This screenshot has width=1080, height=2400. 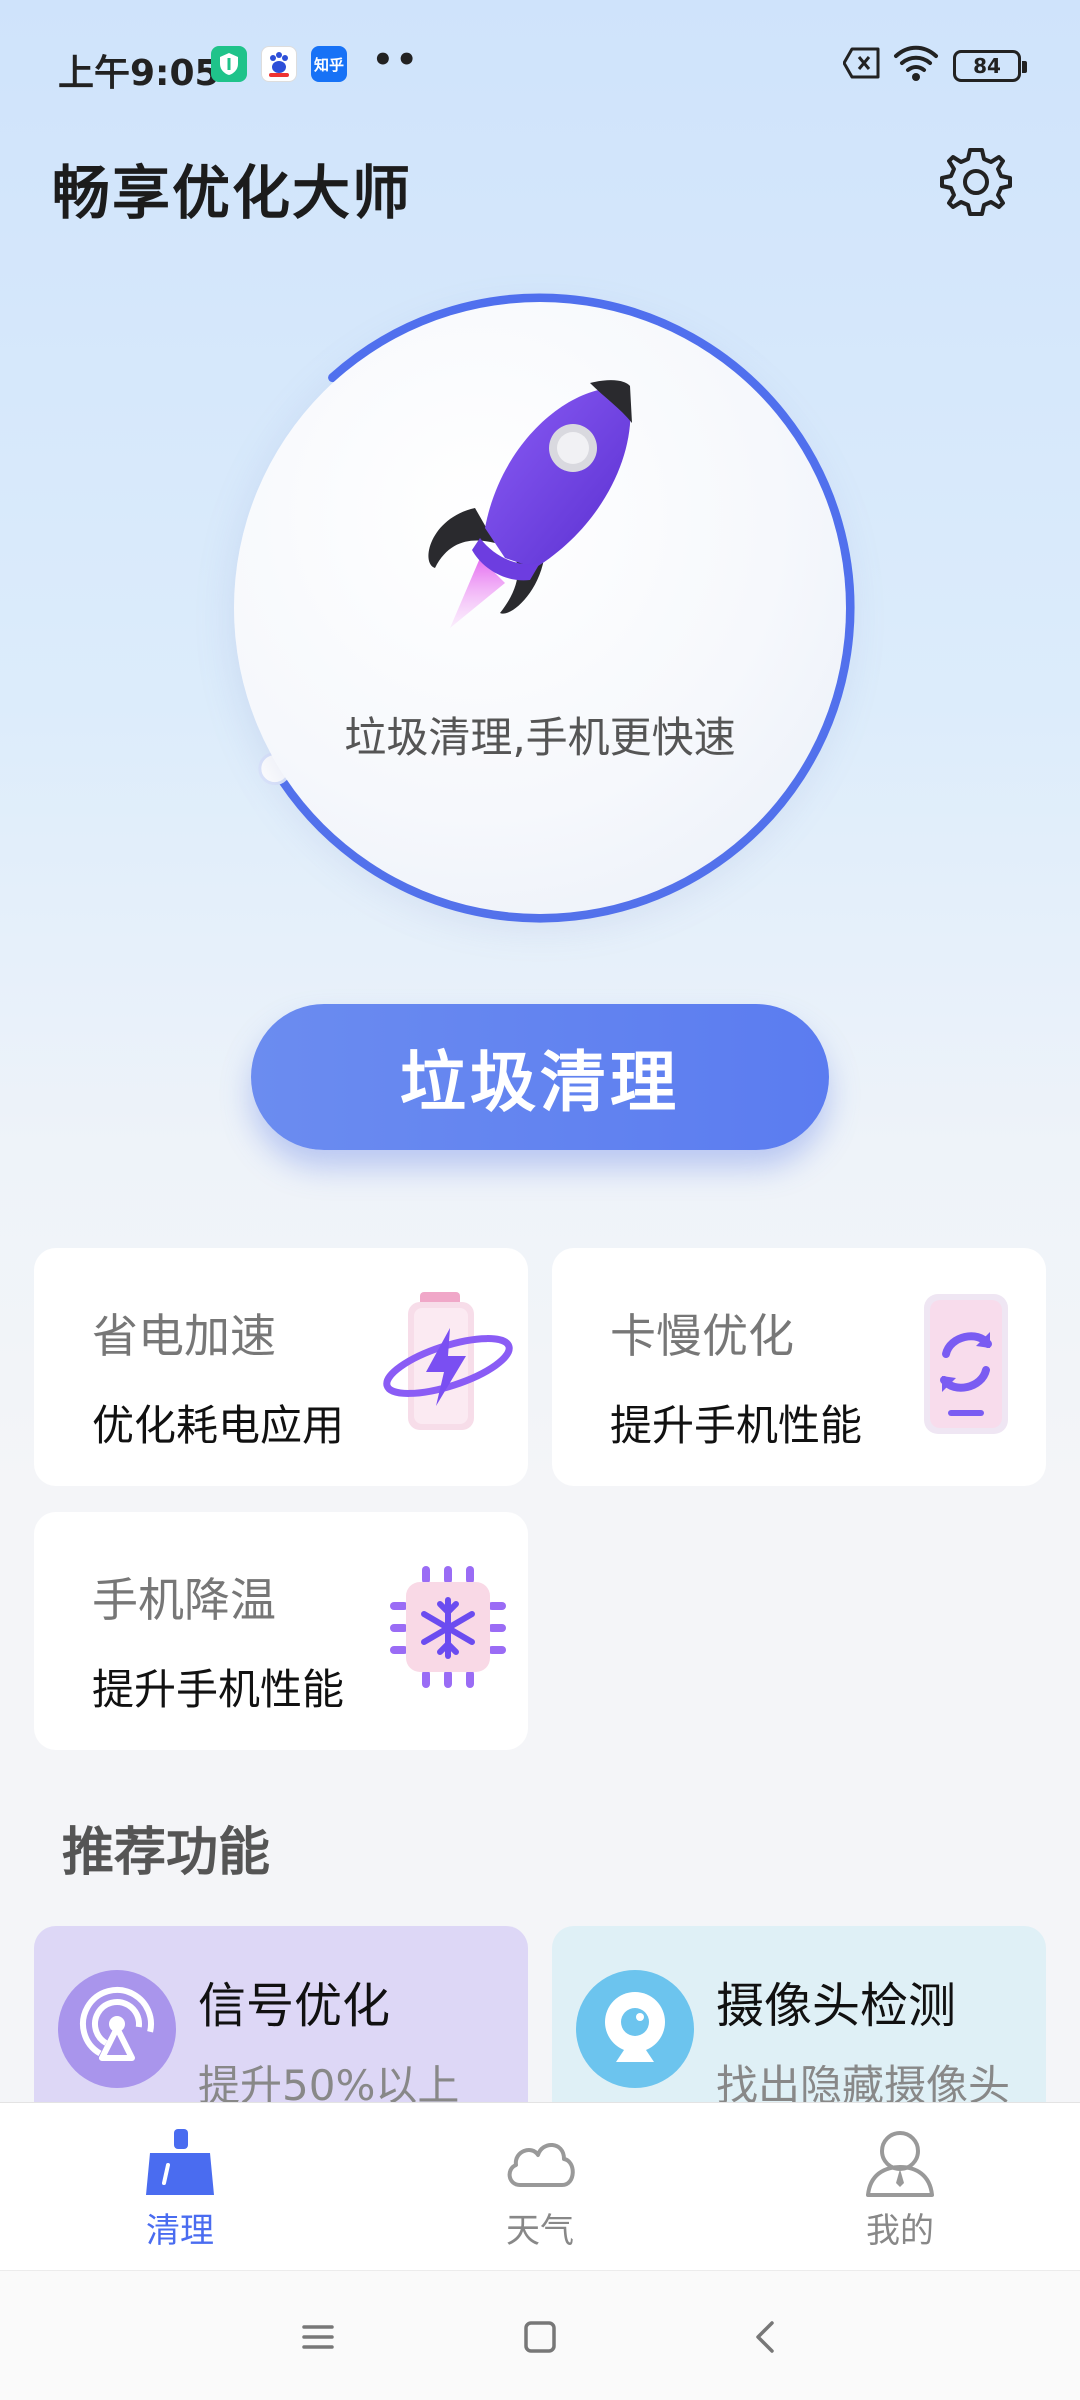 I want to click on shield-app-icon, so click(x=229, y=64).